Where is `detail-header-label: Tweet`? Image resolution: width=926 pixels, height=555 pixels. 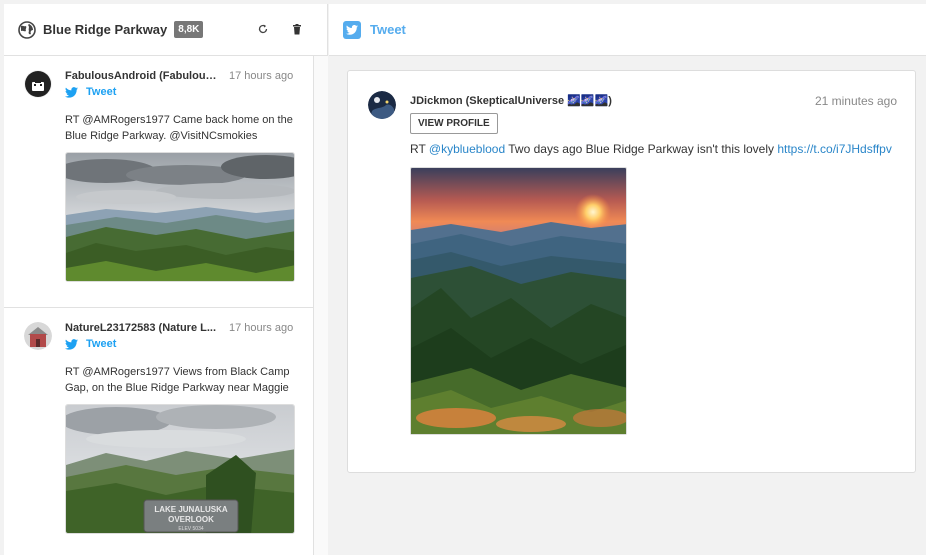 detail-header-label: Tweet is located at coordinates (388, 29).